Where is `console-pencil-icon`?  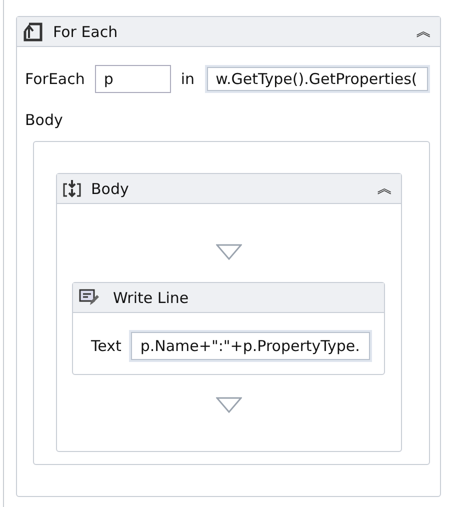
console-pencil-icon is located at coordinates (89, 297).